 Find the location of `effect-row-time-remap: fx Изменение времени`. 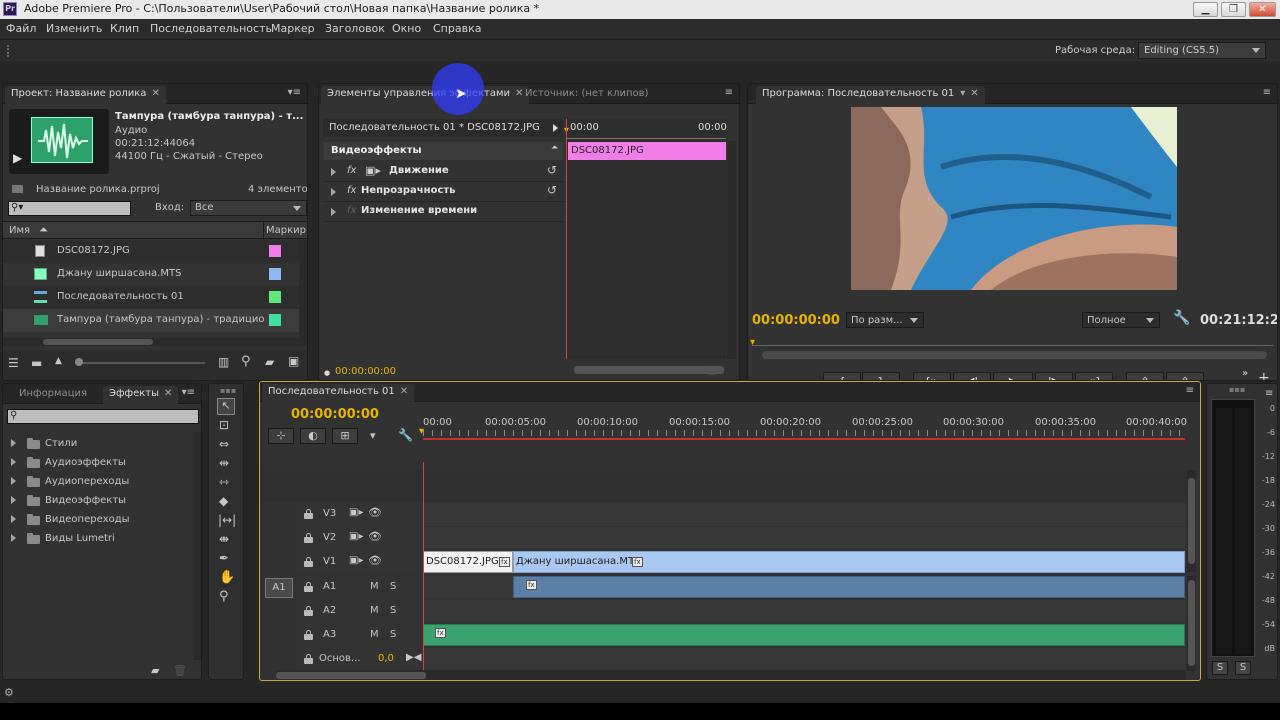

effect-row-time-remap: fx Изменение времени is located at coordinates (443, 212).